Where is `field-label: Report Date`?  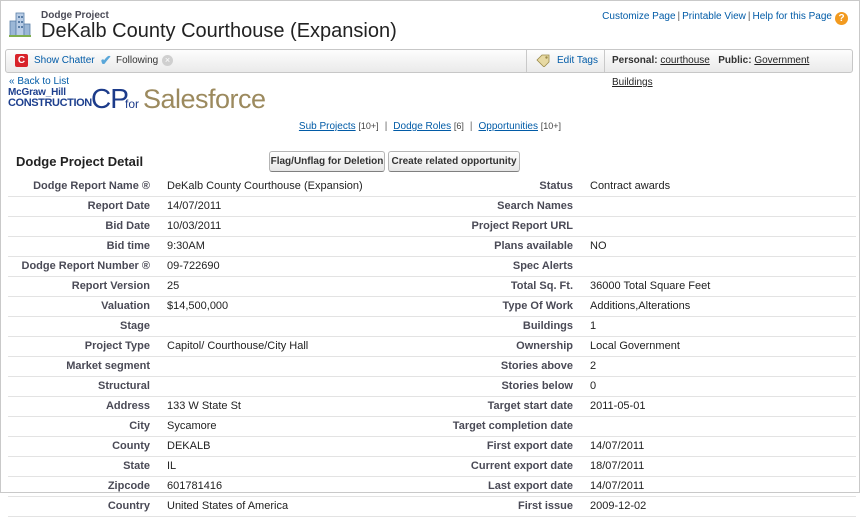
field-label: Report Date is located at coordinates (118, 206).